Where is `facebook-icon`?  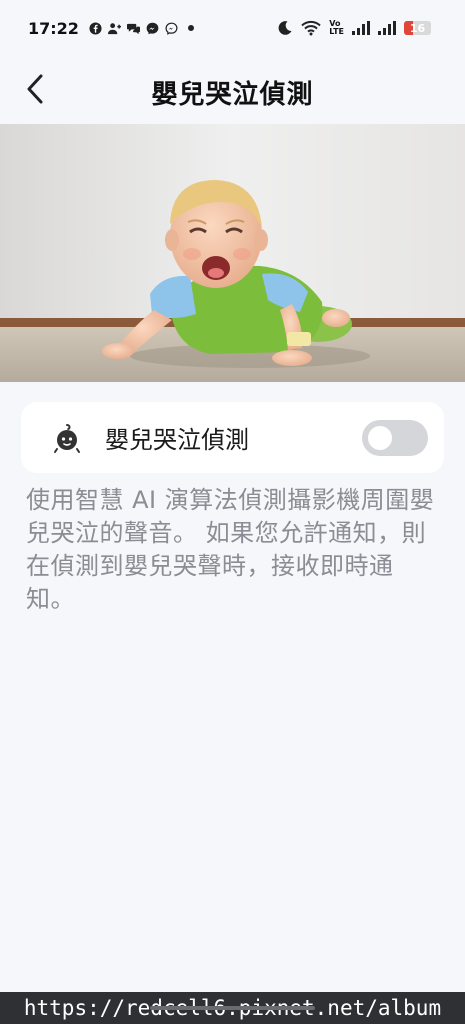
facebook-icon is located at coordinates (95, 28).